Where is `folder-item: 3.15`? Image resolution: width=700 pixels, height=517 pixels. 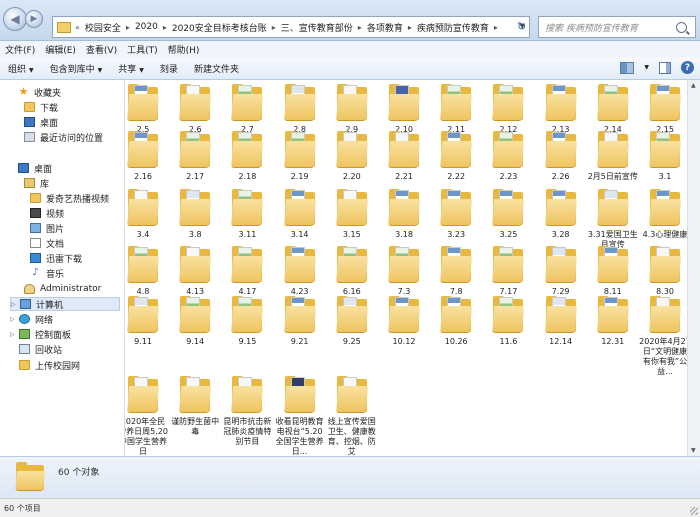 folder-item: 3.15 is located at coordinates (352, 214).